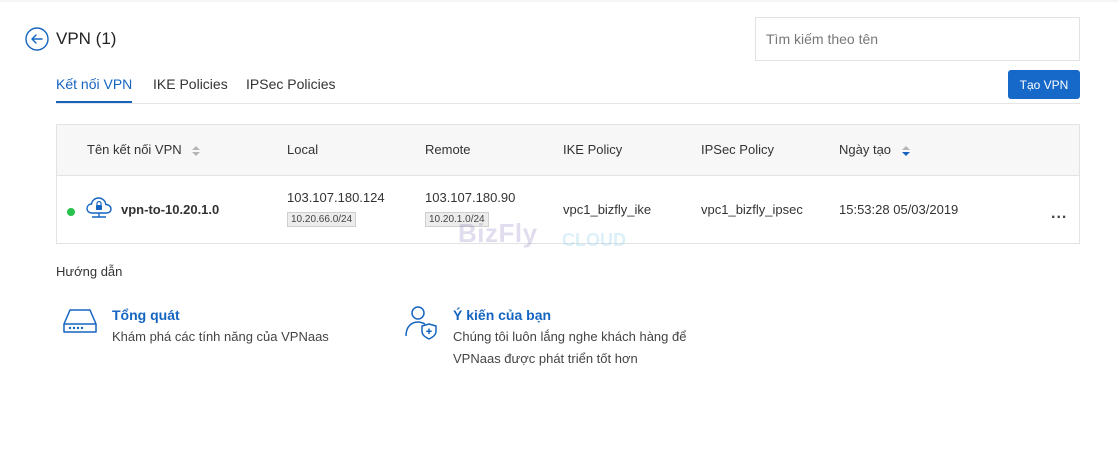 The height and width of the screenshot is (467, 1119). I want to click on column-header-remote: Remote, so click(448, 149).